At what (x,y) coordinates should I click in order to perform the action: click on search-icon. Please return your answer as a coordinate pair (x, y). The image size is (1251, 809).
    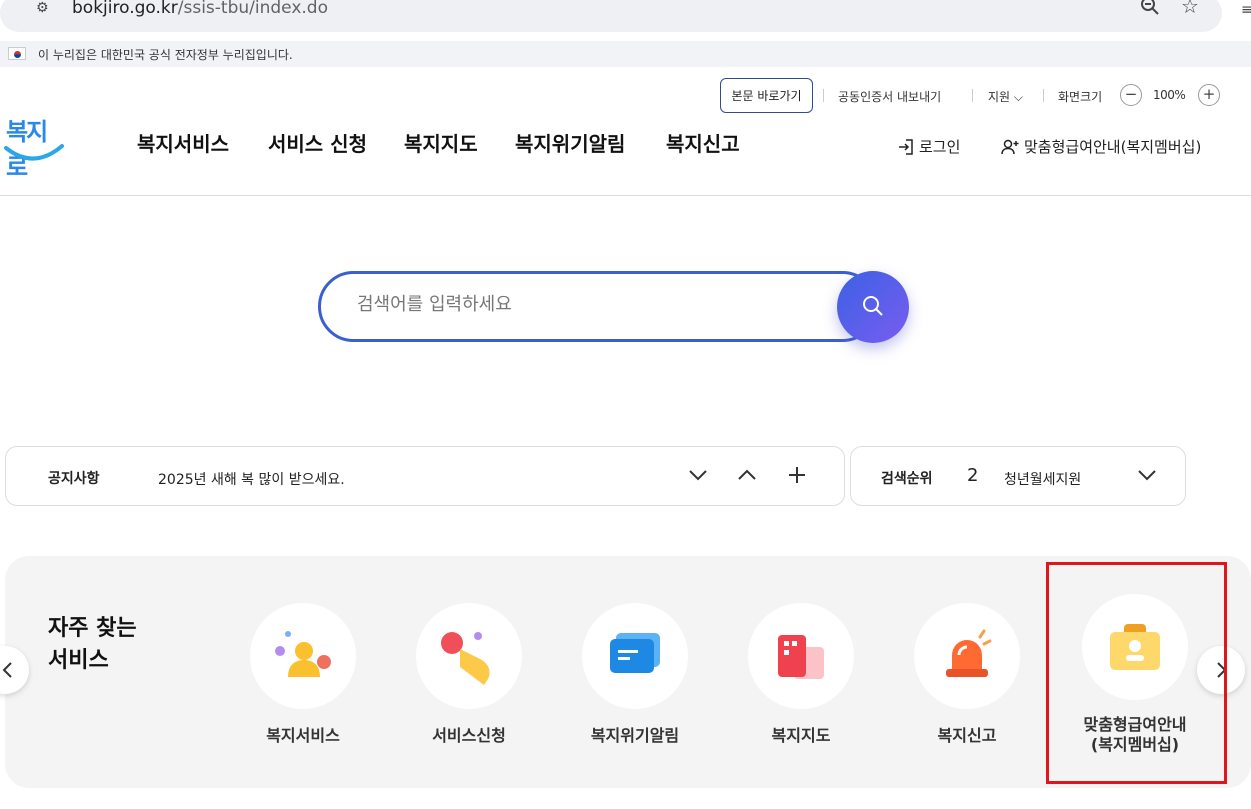
    Looking at the image, I should click on (873, 306).